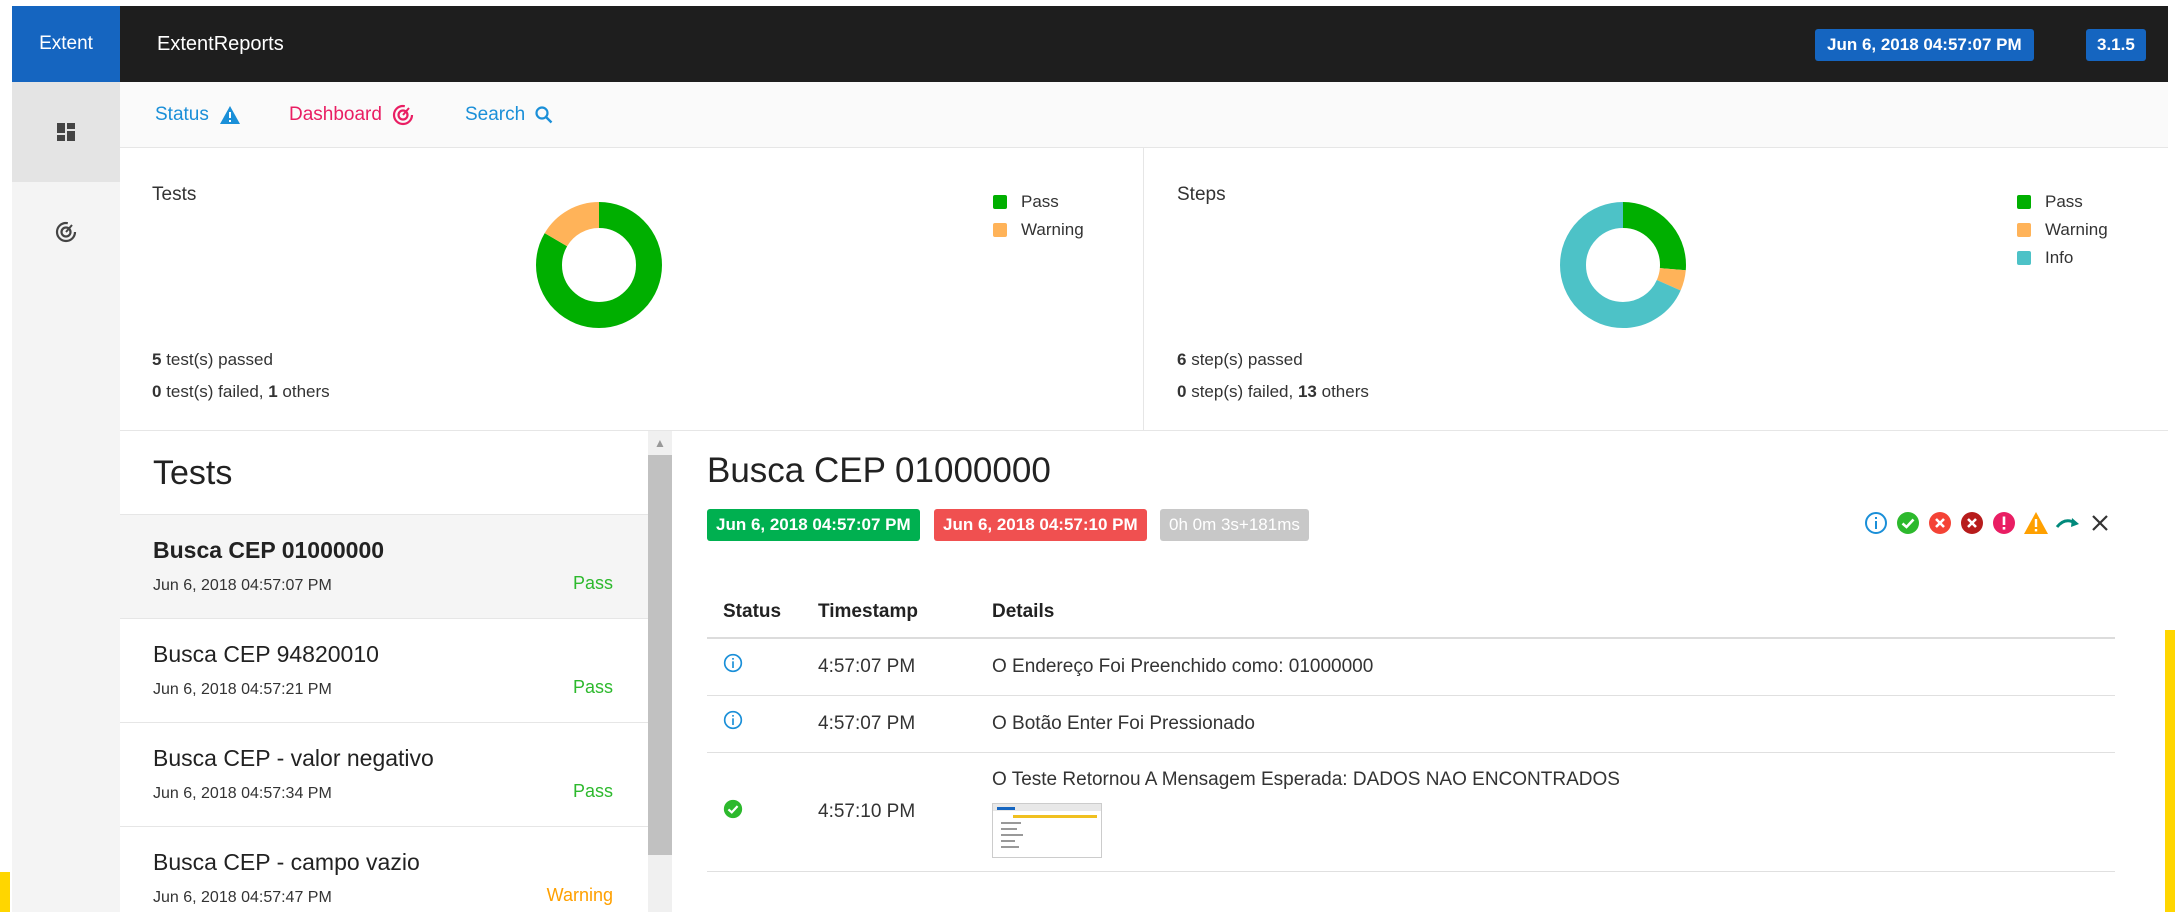 The width and height of the screenshot is (2175, 912). I want to click on status-cell, so click(754, 724).